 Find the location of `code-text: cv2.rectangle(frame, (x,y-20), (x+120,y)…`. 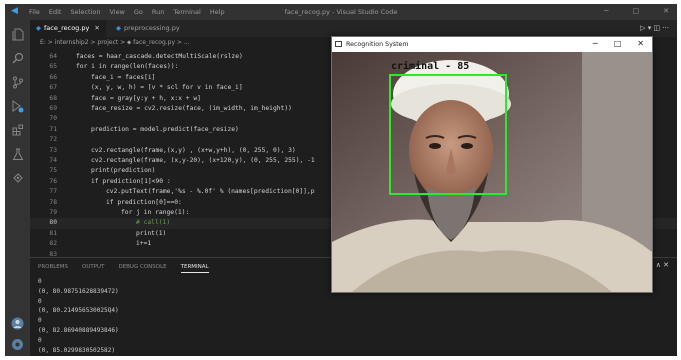

code-text: cv2.rectangle(frame, (x,y-20), (x+120,y)… is located at coordinates (203, 160).